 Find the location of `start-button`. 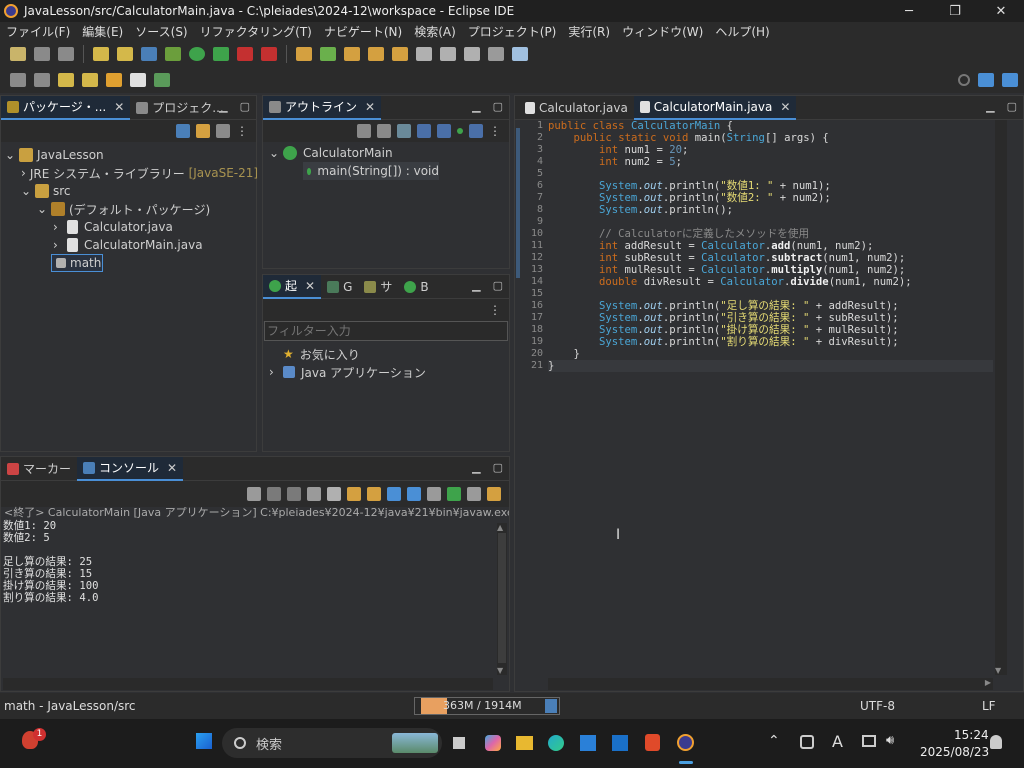

start-button is located at coordinates (204, 741).